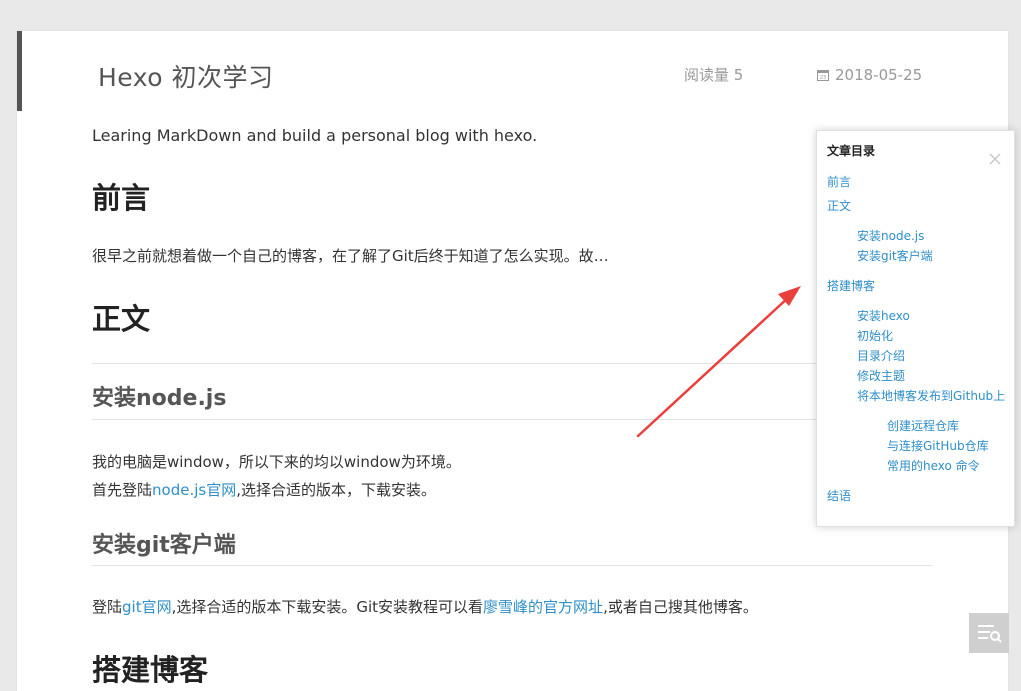  I want to click on close-icon, so click(995, 159).